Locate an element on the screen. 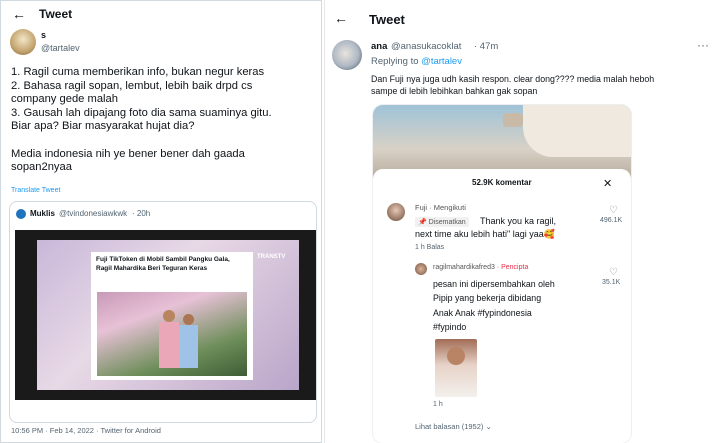  replying-to-label: Replying to @tartalev is located at coordinates (416, 61).